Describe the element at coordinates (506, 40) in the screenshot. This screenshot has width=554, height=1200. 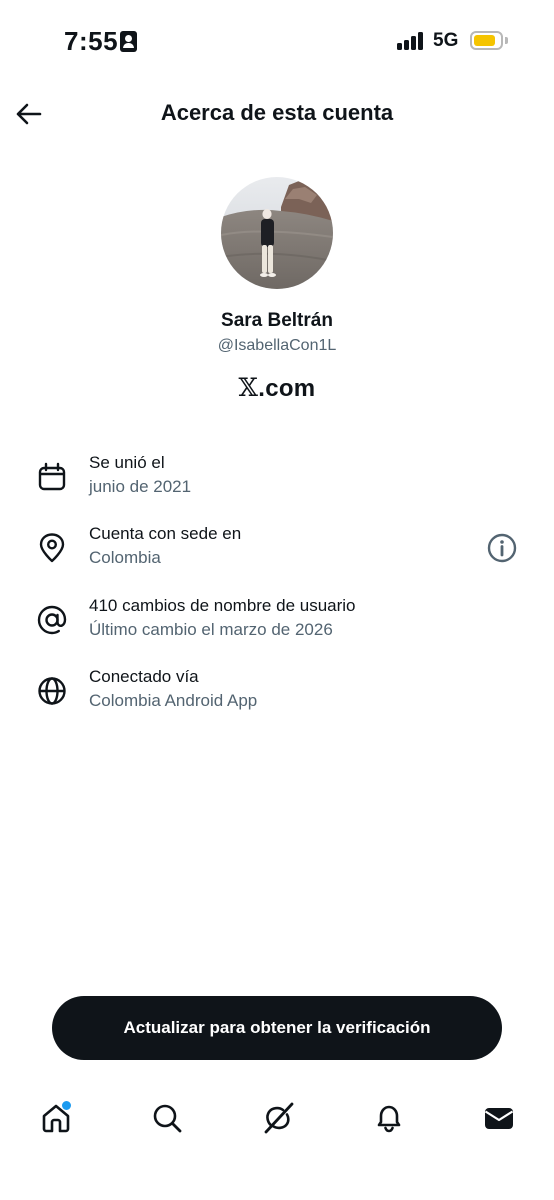
I see `battery-tip` at that location.